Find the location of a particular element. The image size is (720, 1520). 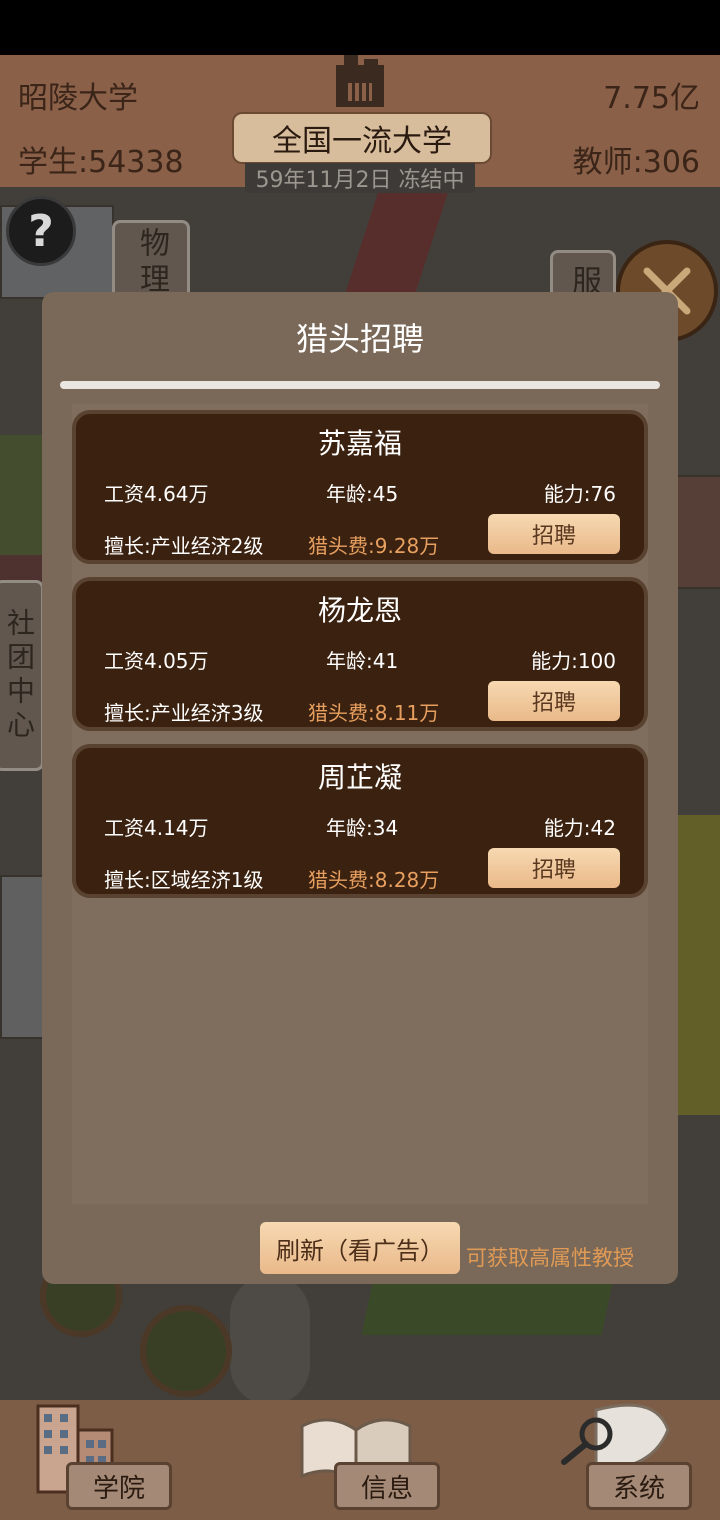

refresh-hint: 可获取高属性教授 is located at coordinates (550, 1258).